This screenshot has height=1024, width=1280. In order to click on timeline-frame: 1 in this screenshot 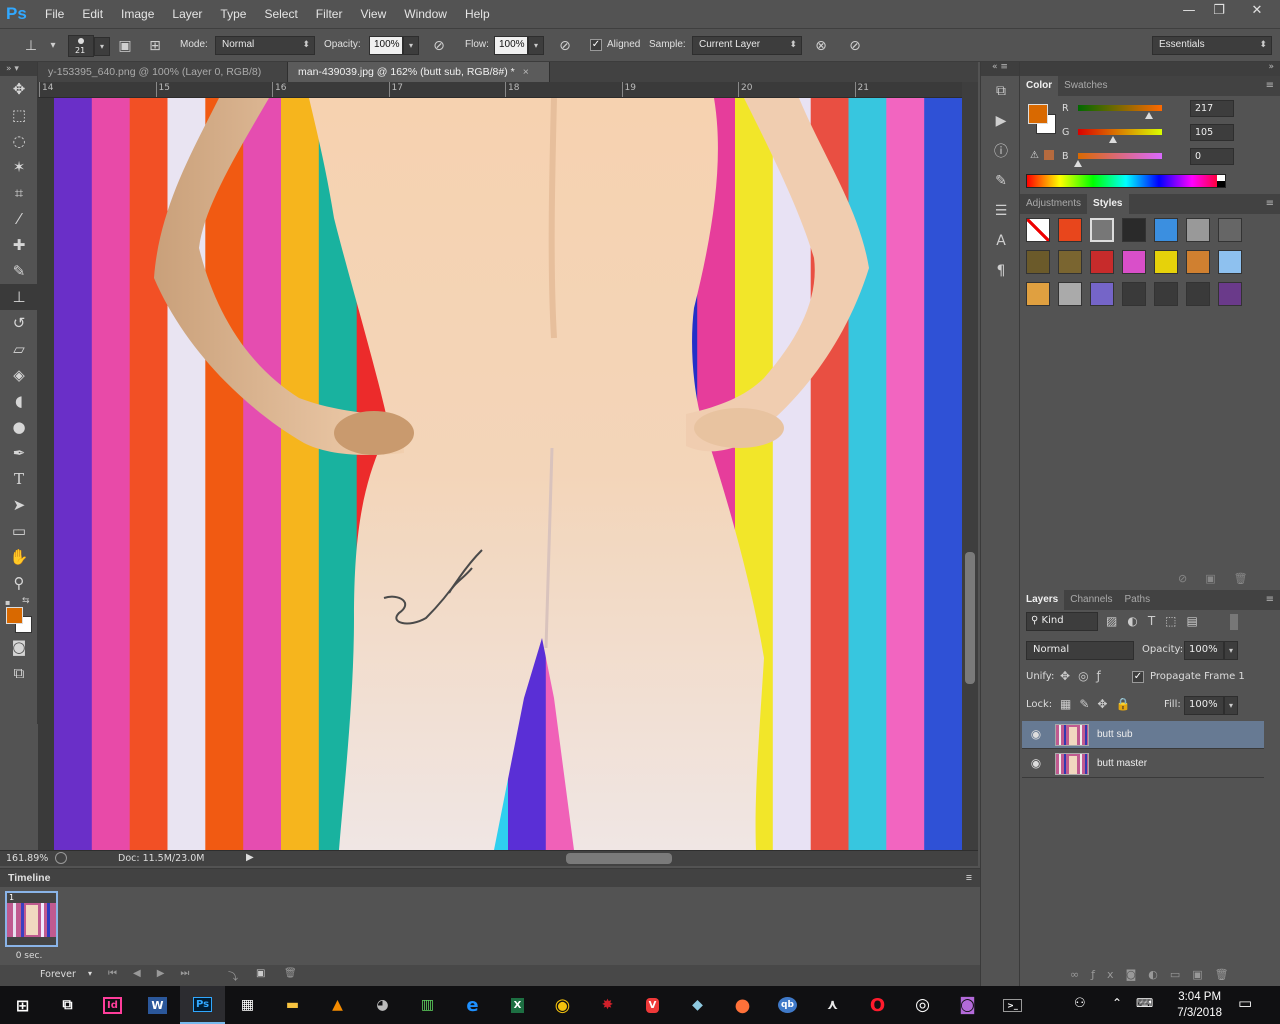, I will do `click(31, 919)`.